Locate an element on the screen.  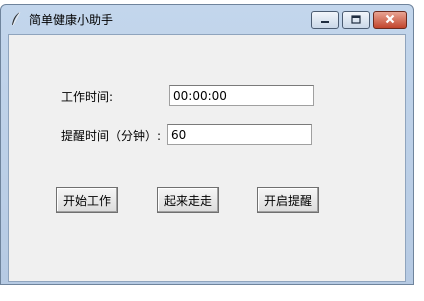
maximize-icon is located at coordinates (356, 20).